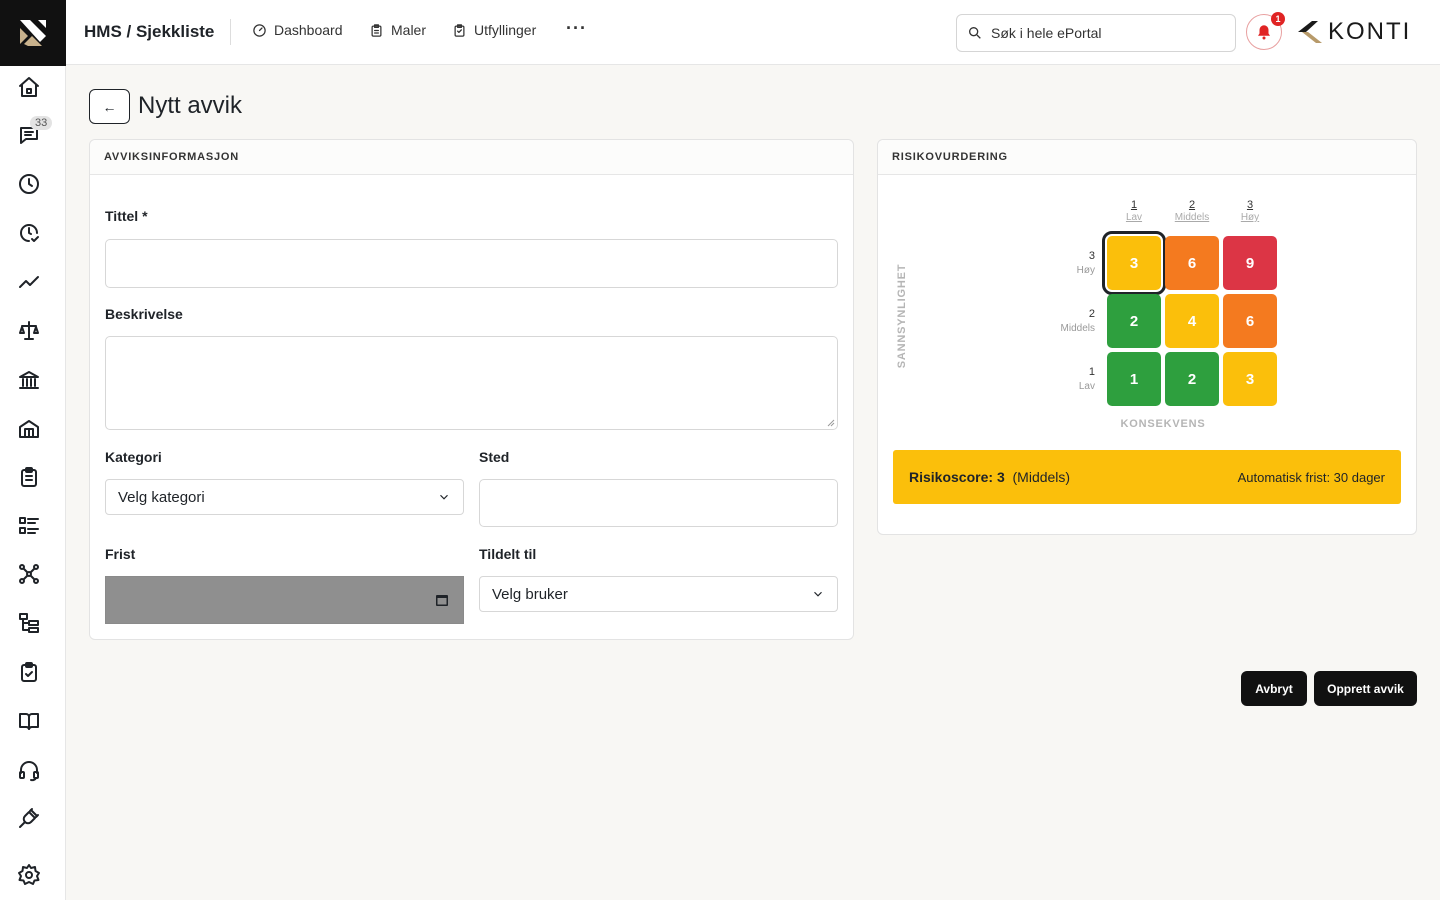 The height and width of the screenshot is (900, 1440). I want to click on building-icon, so click(29, 429).